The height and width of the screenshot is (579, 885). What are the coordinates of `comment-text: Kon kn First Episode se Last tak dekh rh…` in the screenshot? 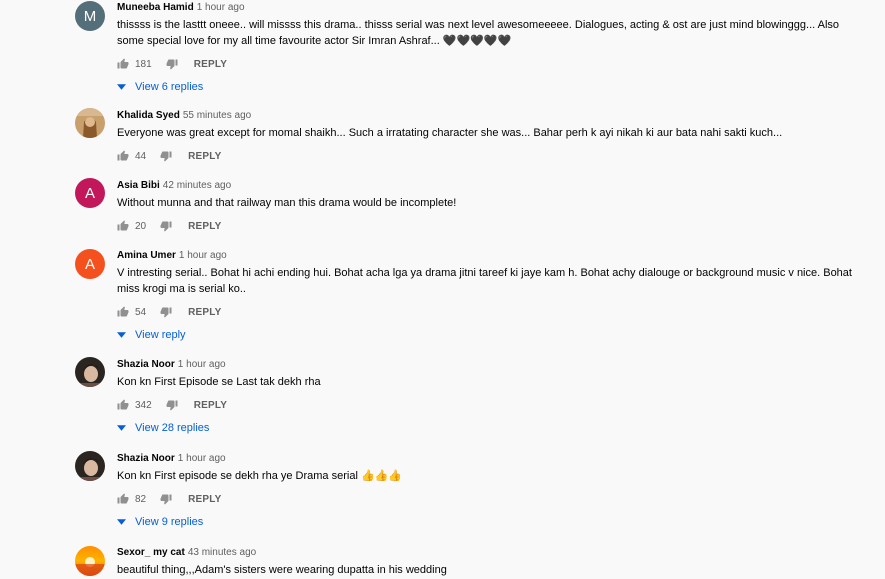 It's located at (219, 382).